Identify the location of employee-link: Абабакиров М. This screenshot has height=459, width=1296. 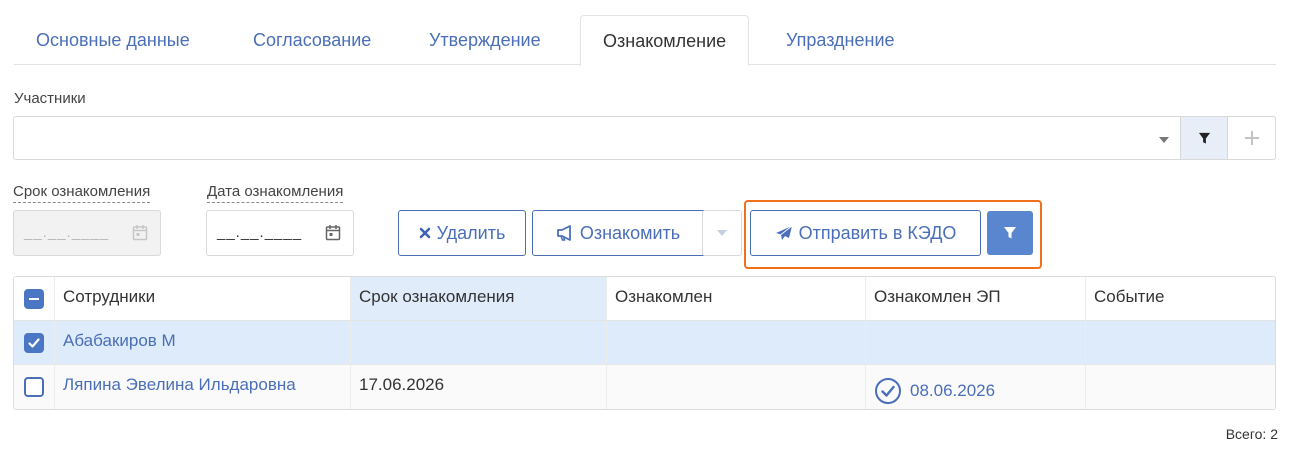
(202, 342).